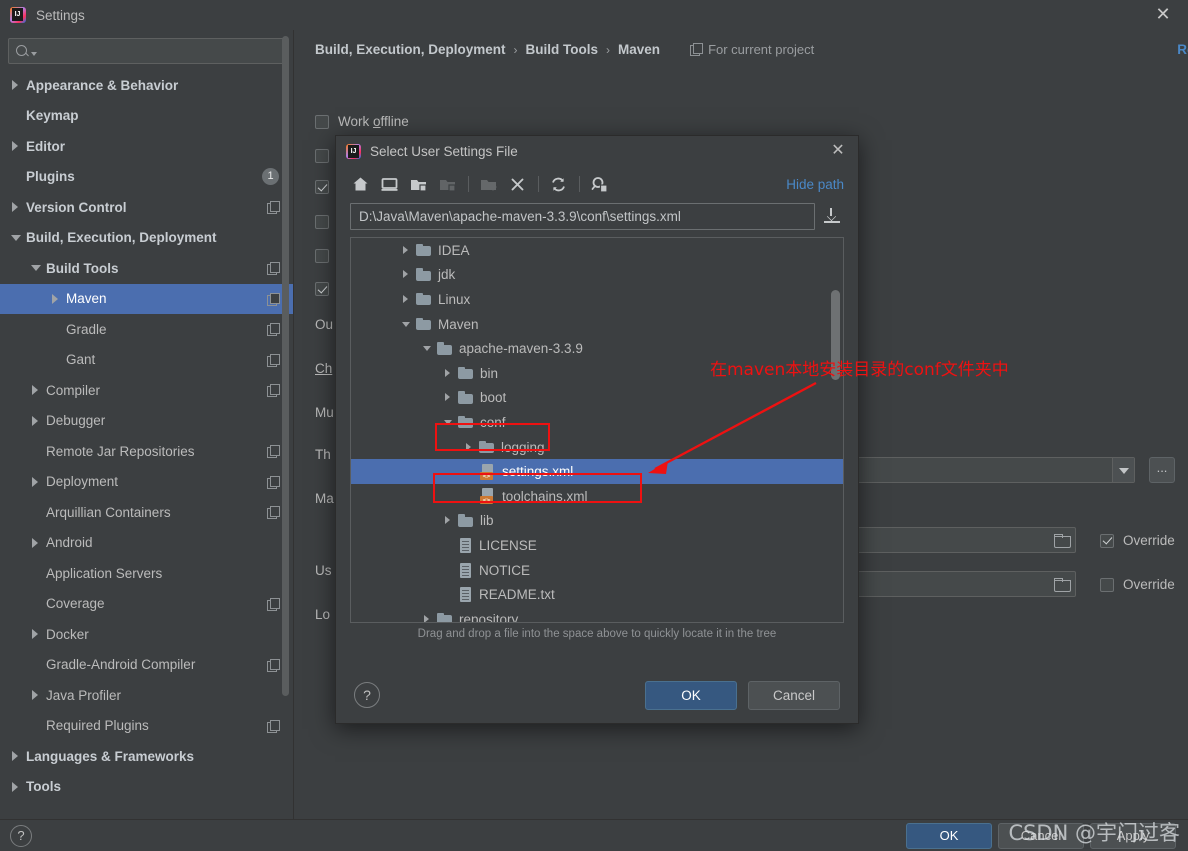 The width and height of the screenshot is (1188, 851). I want to click on sidebar-item-debugger: Debugger, so click(146, 421).